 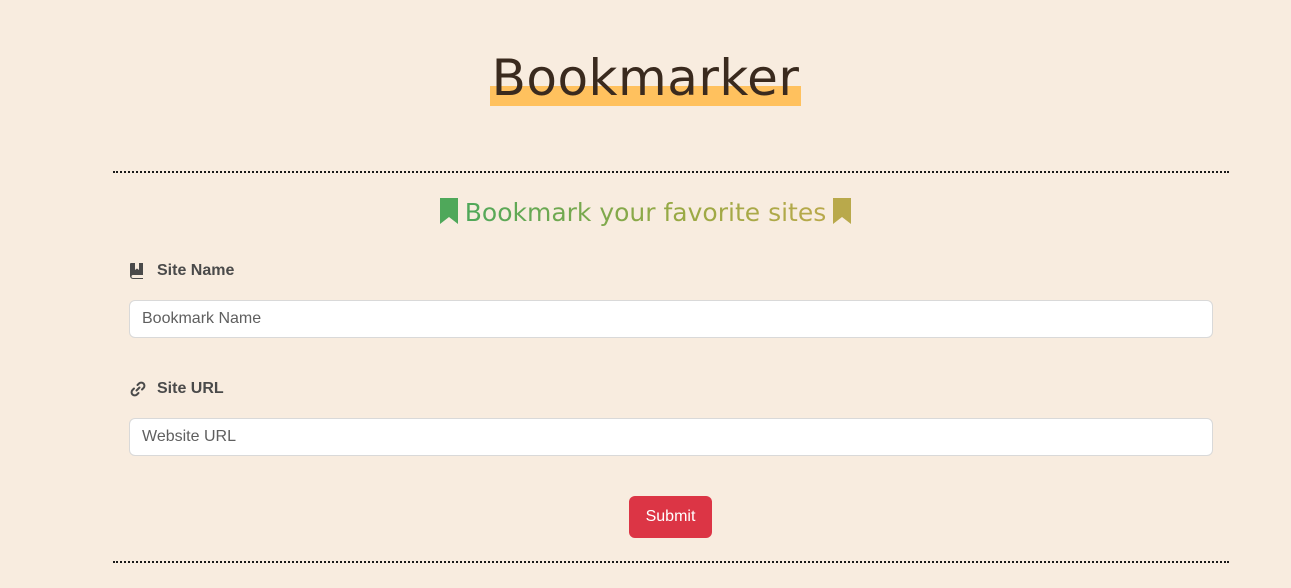 I want to click on submit-button: Submit, so click(x=670, y=517).